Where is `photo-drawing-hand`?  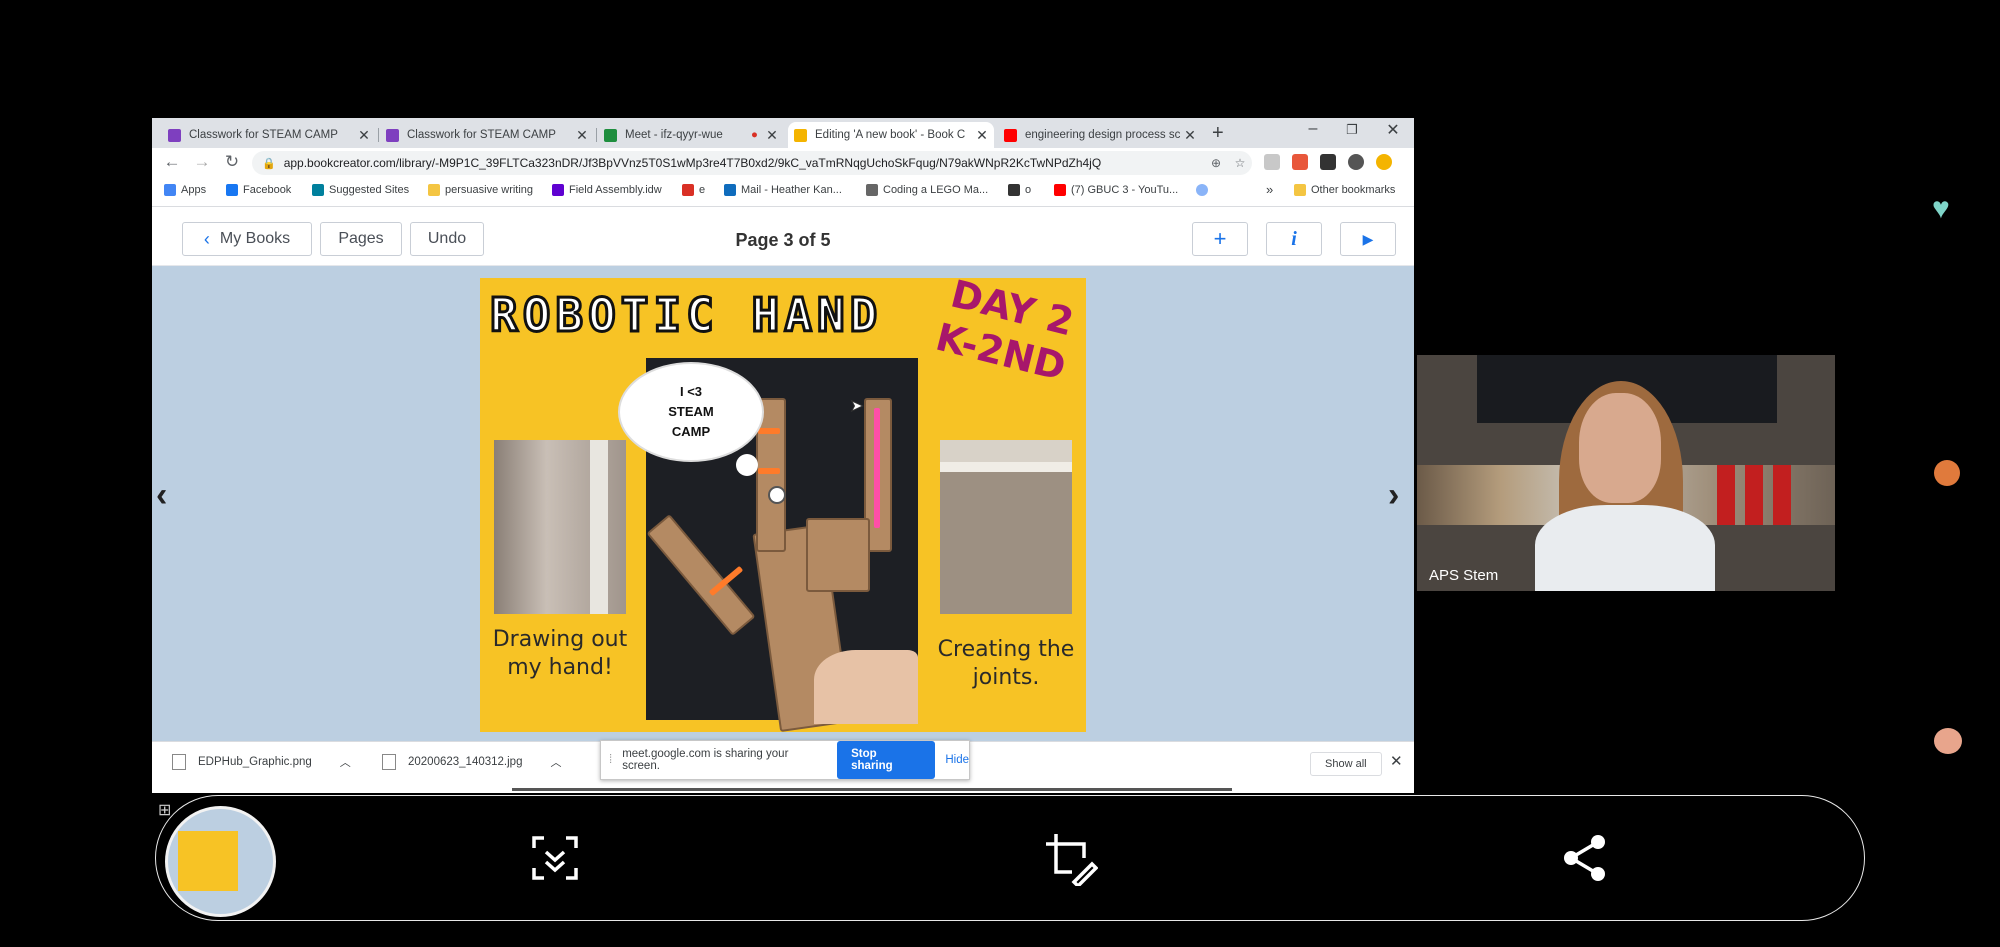 photo-drawing-hand is located at coordinates (560, 527).